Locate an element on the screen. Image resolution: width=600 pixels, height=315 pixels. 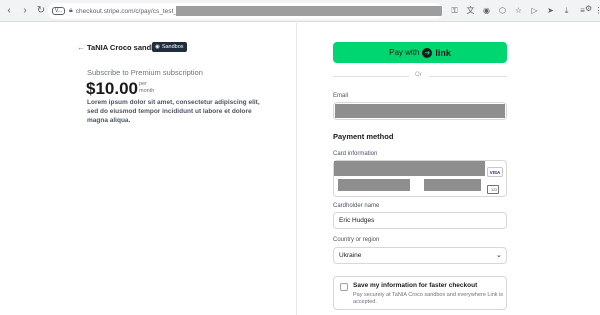
more-icon: ⋮ is located at coordinates (596, 10).